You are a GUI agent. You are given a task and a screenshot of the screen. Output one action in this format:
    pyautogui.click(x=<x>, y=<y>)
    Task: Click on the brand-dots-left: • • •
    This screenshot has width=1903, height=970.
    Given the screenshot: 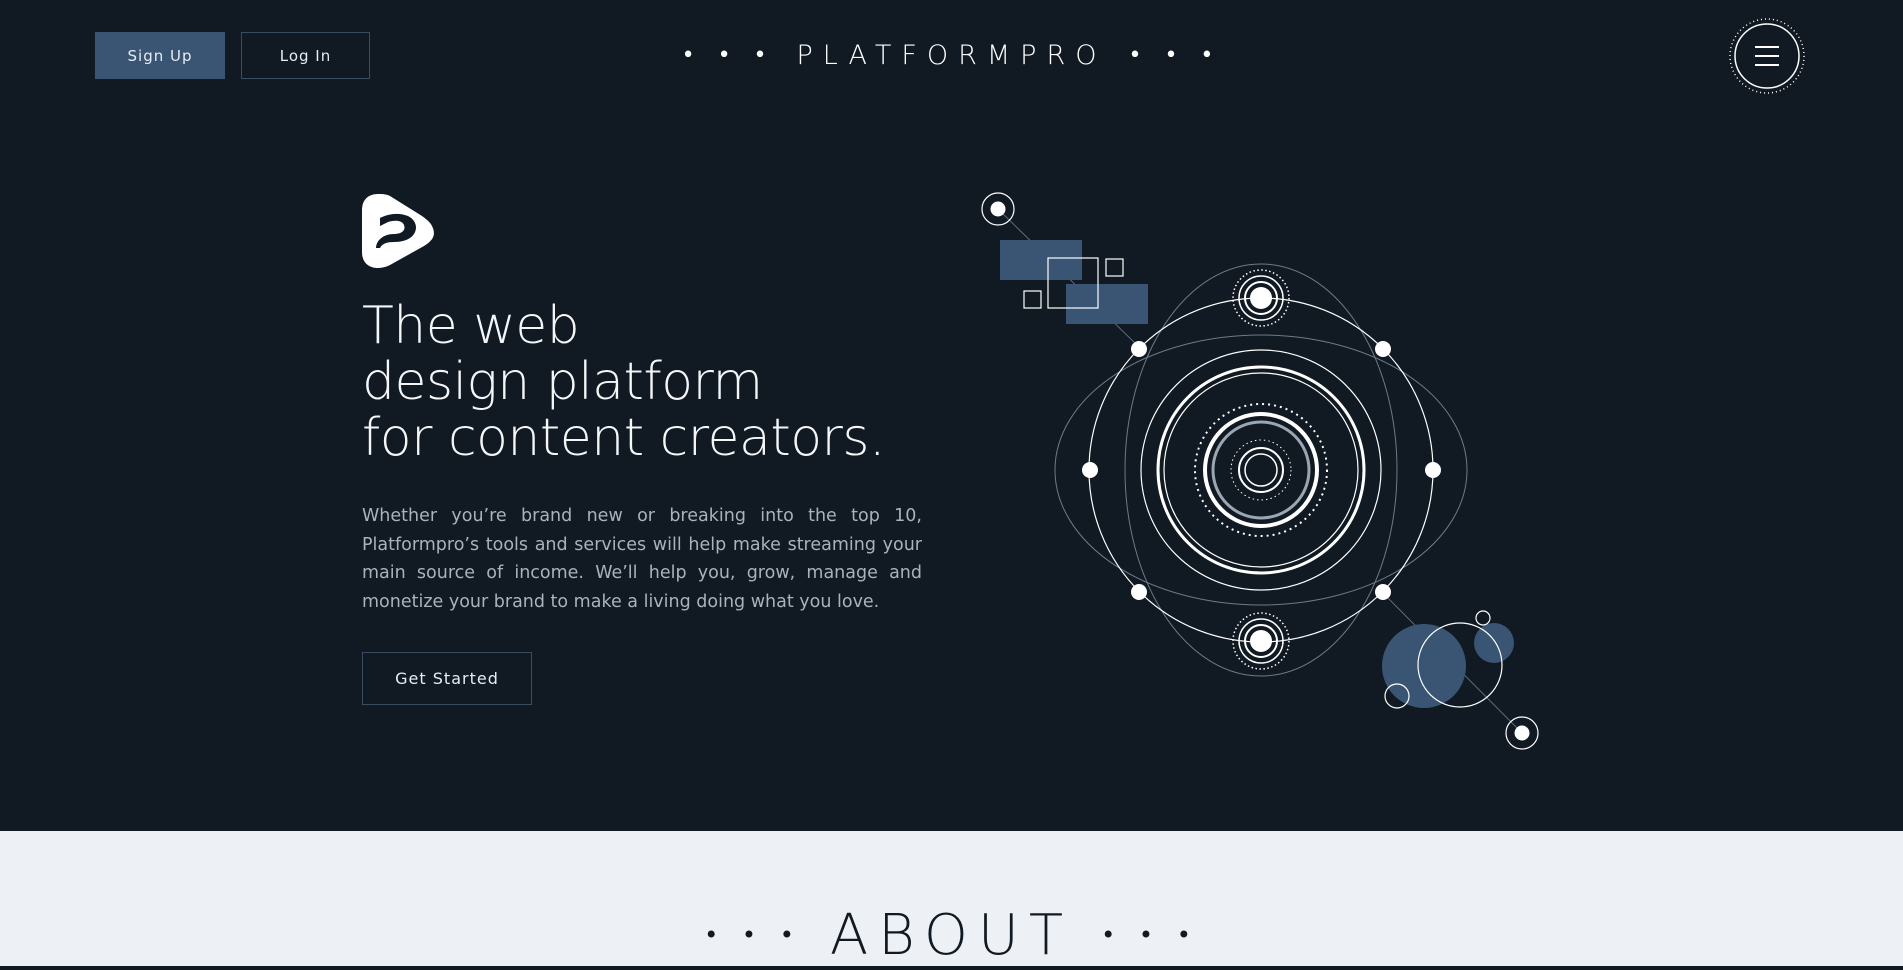 What is the action you would take?
    pyautogui.click(x=728, y=55)
    